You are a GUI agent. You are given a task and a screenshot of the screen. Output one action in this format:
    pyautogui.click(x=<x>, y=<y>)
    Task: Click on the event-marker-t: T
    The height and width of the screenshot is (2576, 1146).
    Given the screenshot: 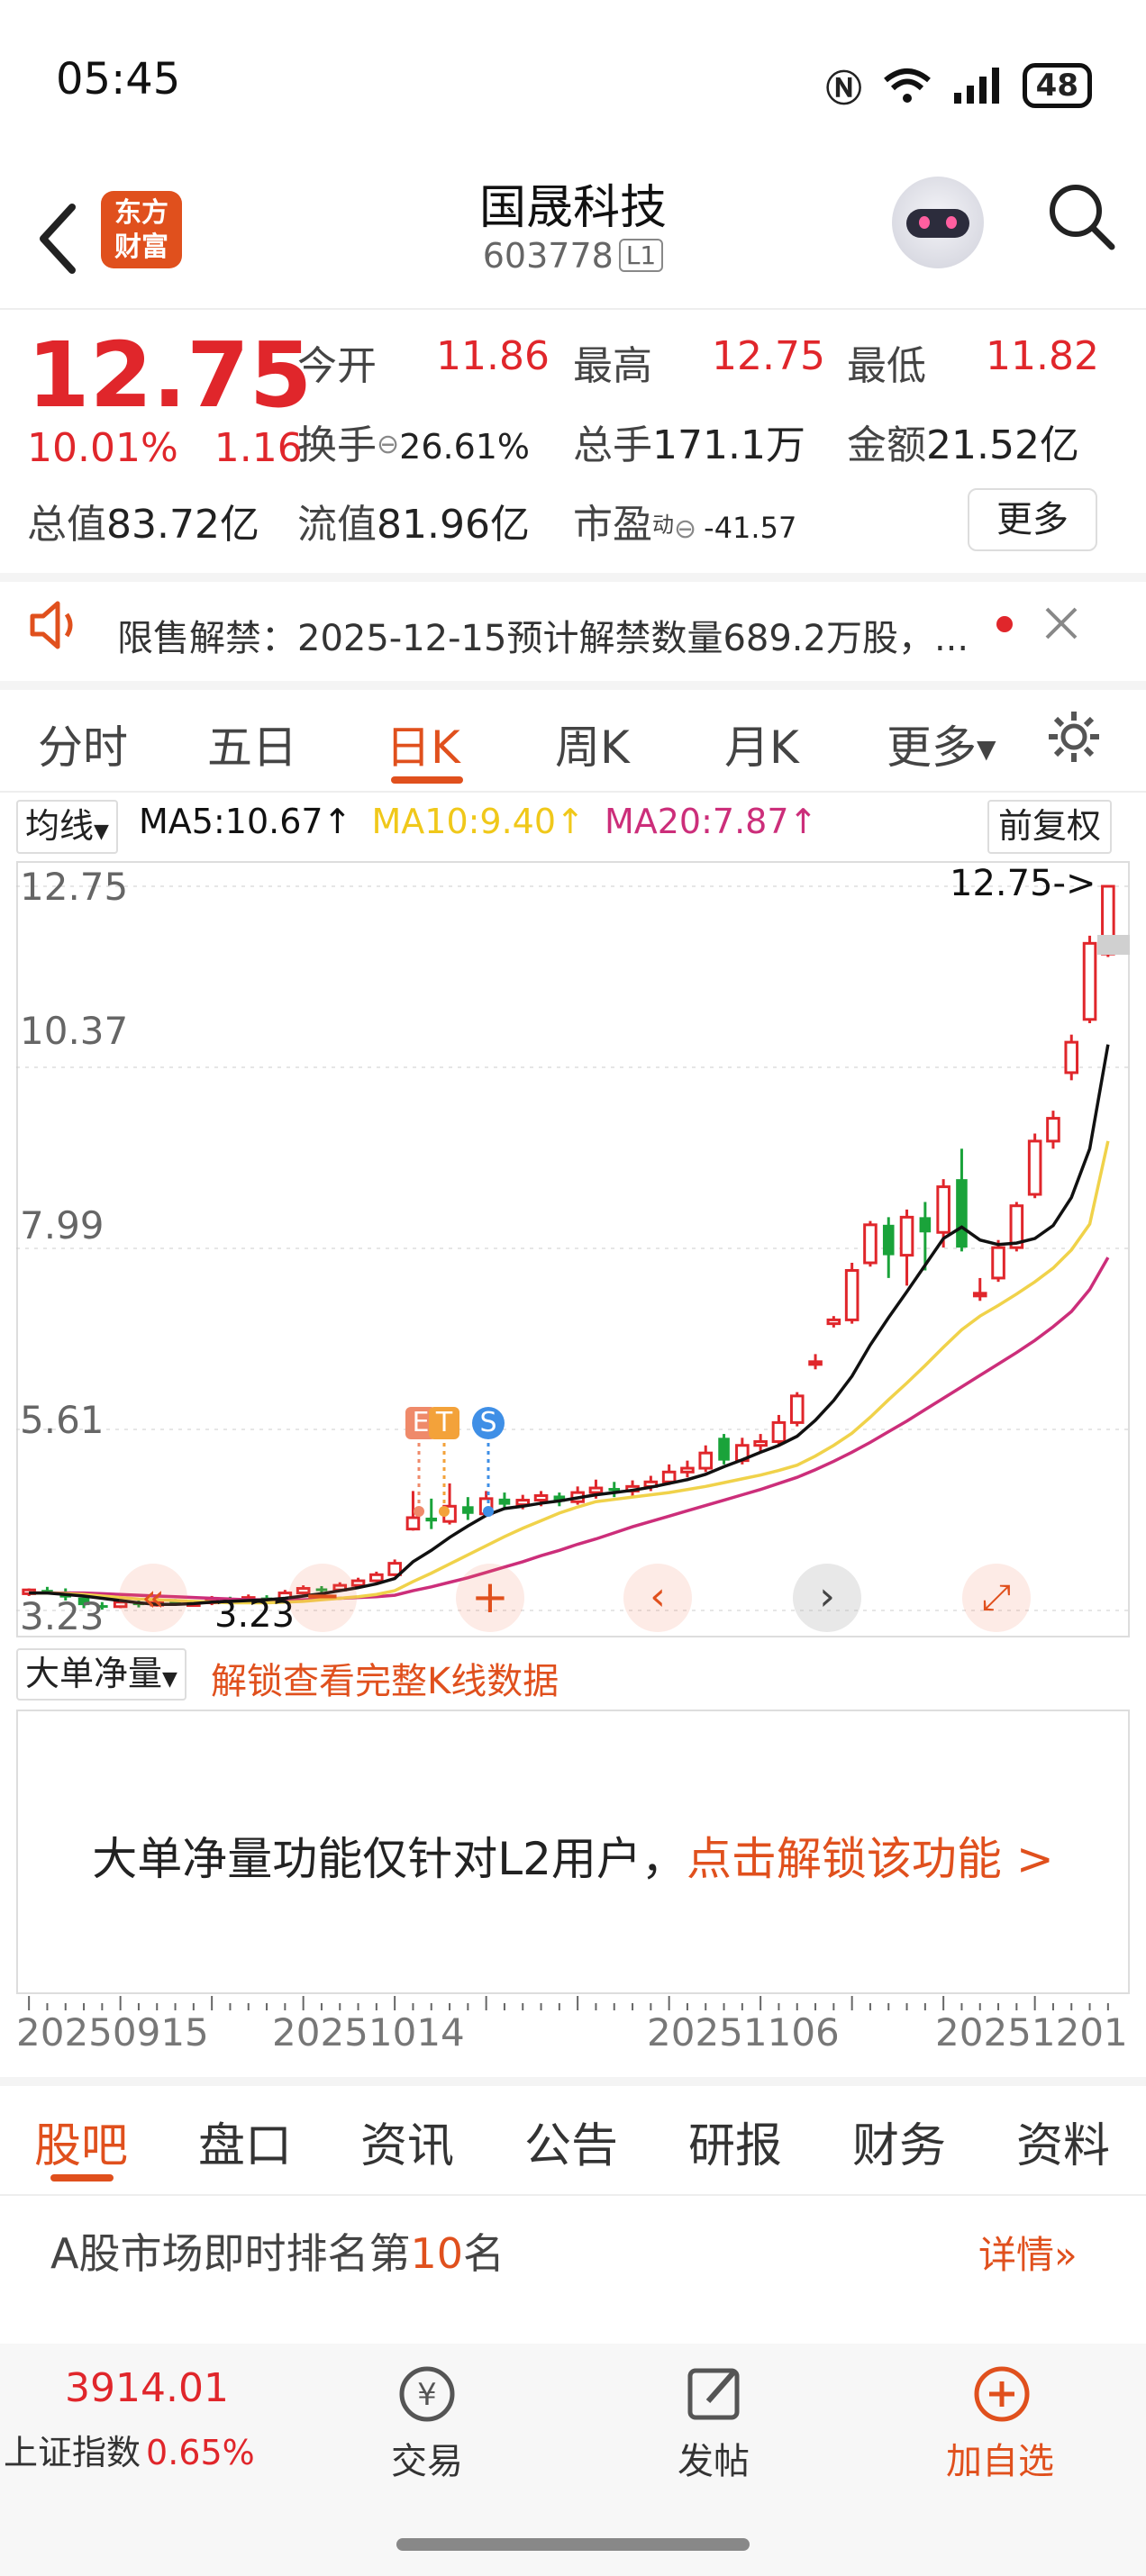 What is the action you would take?
    pyautogui.click(x=444, y=1423)
    